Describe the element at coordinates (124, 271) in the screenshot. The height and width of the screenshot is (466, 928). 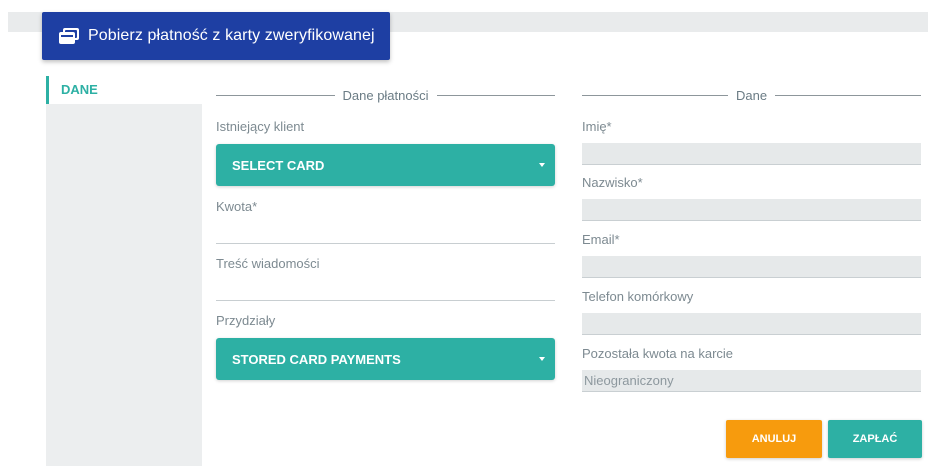
I see `sidebar` at that location.